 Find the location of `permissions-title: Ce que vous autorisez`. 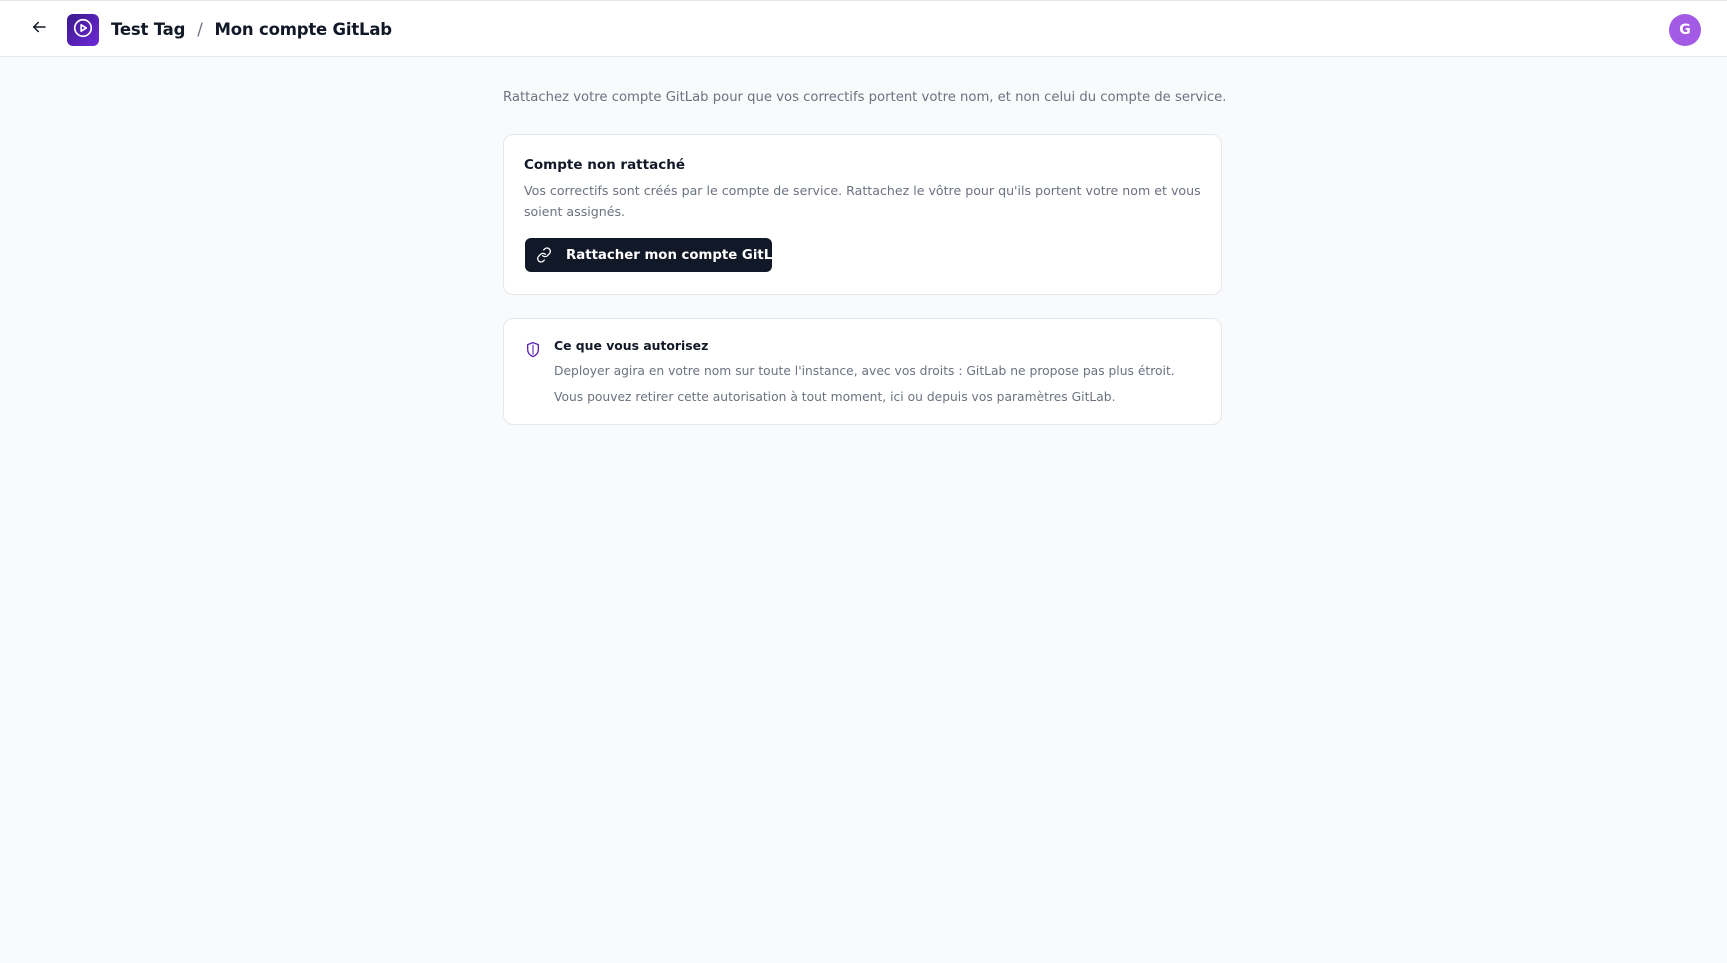

permissions-title: Ce que vous autorisez is located at coordinates (631, 345).